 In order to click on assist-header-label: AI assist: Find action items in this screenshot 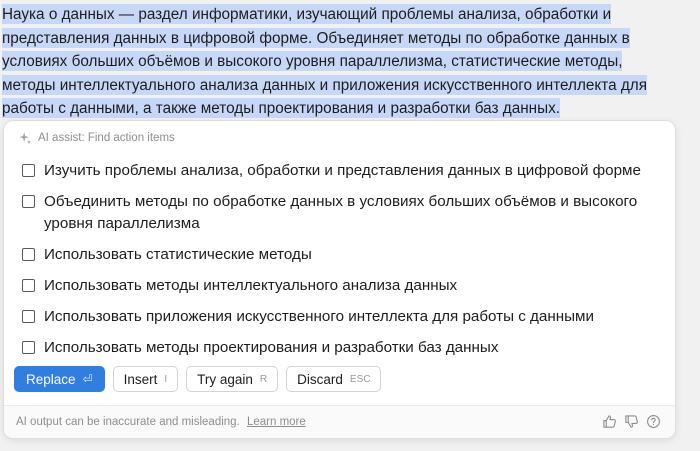, I will do `click(106, 138)`.